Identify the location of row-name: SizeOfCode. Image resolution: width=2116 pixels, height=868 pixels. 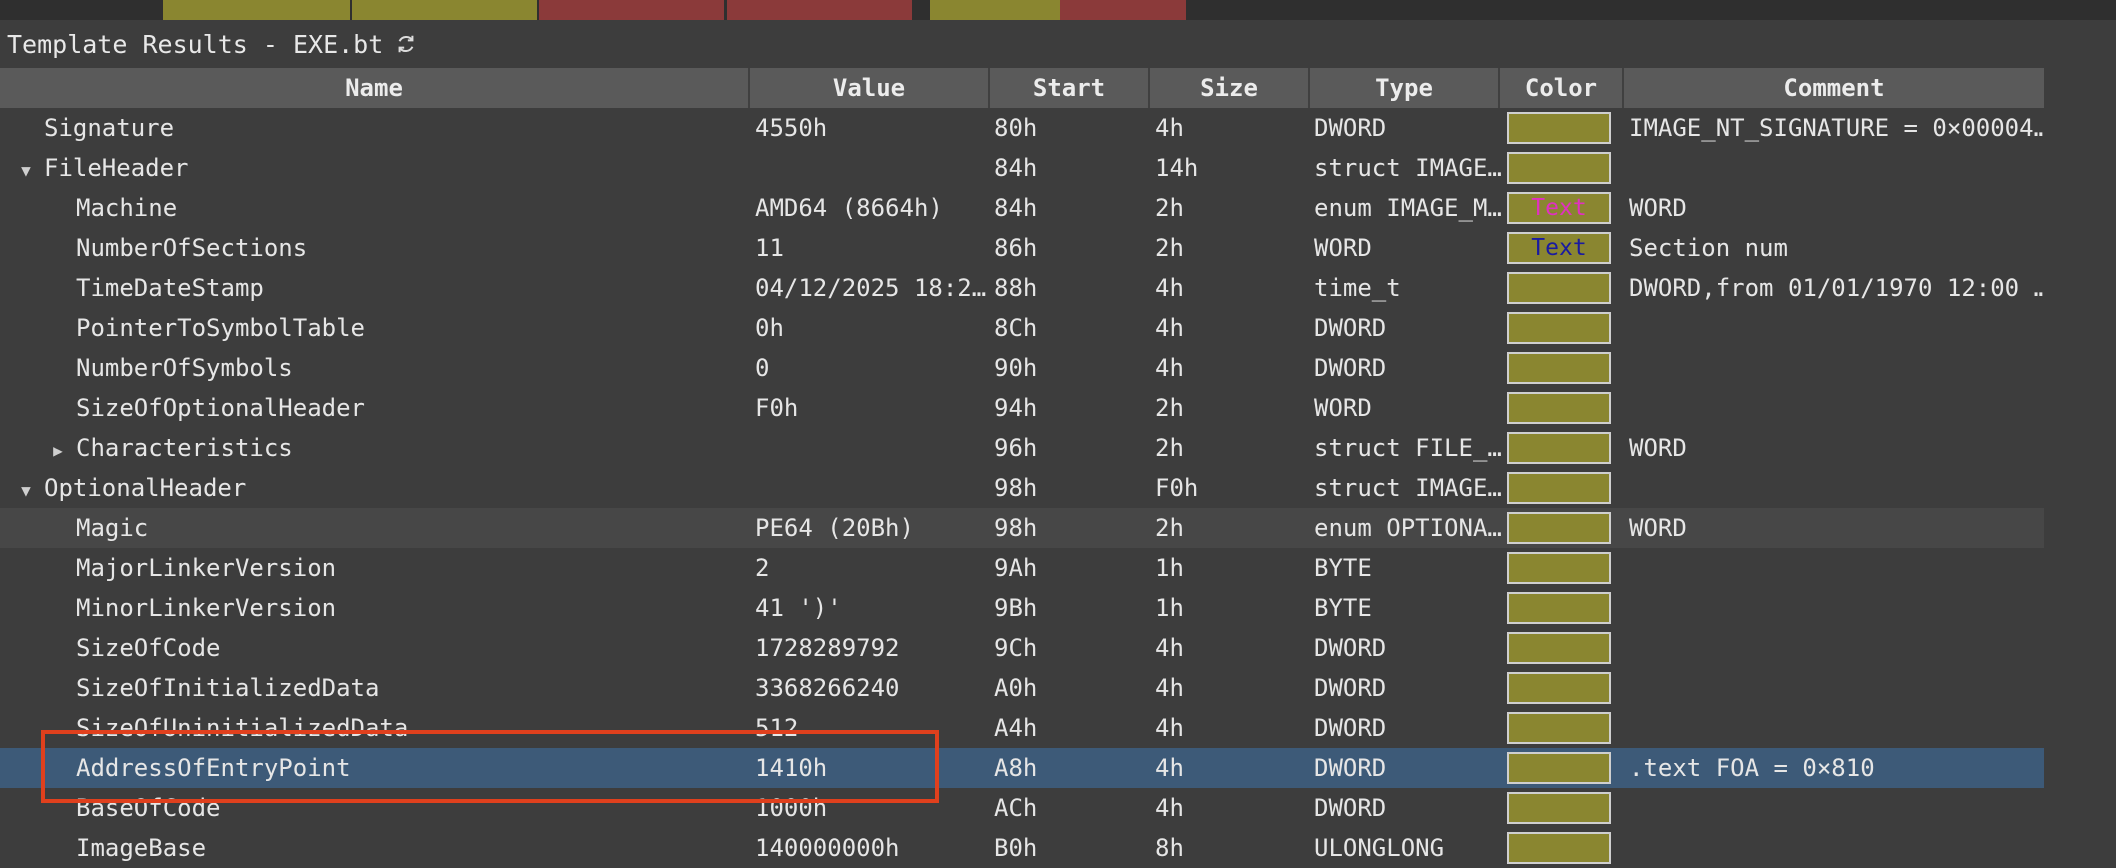
(413, 648).